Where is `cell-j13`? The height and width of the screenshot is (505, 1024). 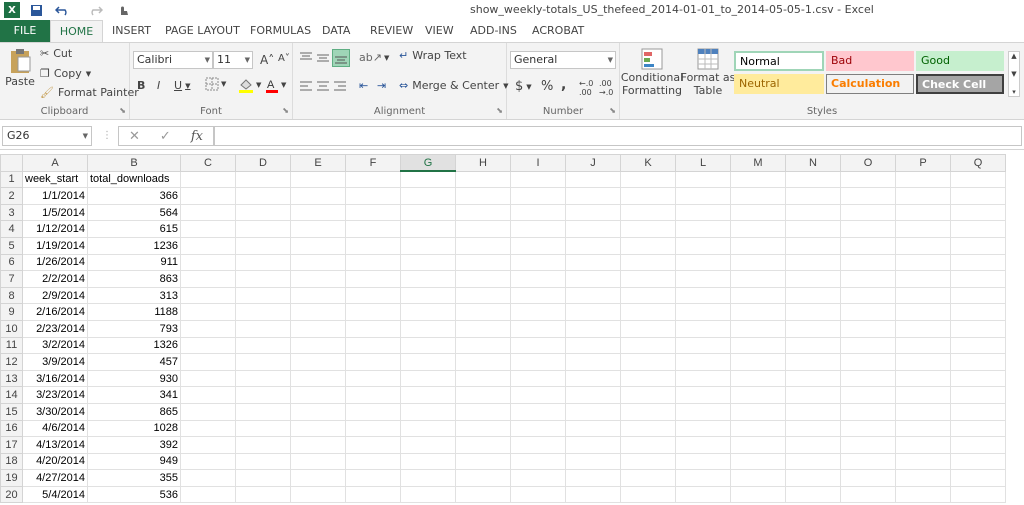
cell-j13 is located at coordinates (593, 378).